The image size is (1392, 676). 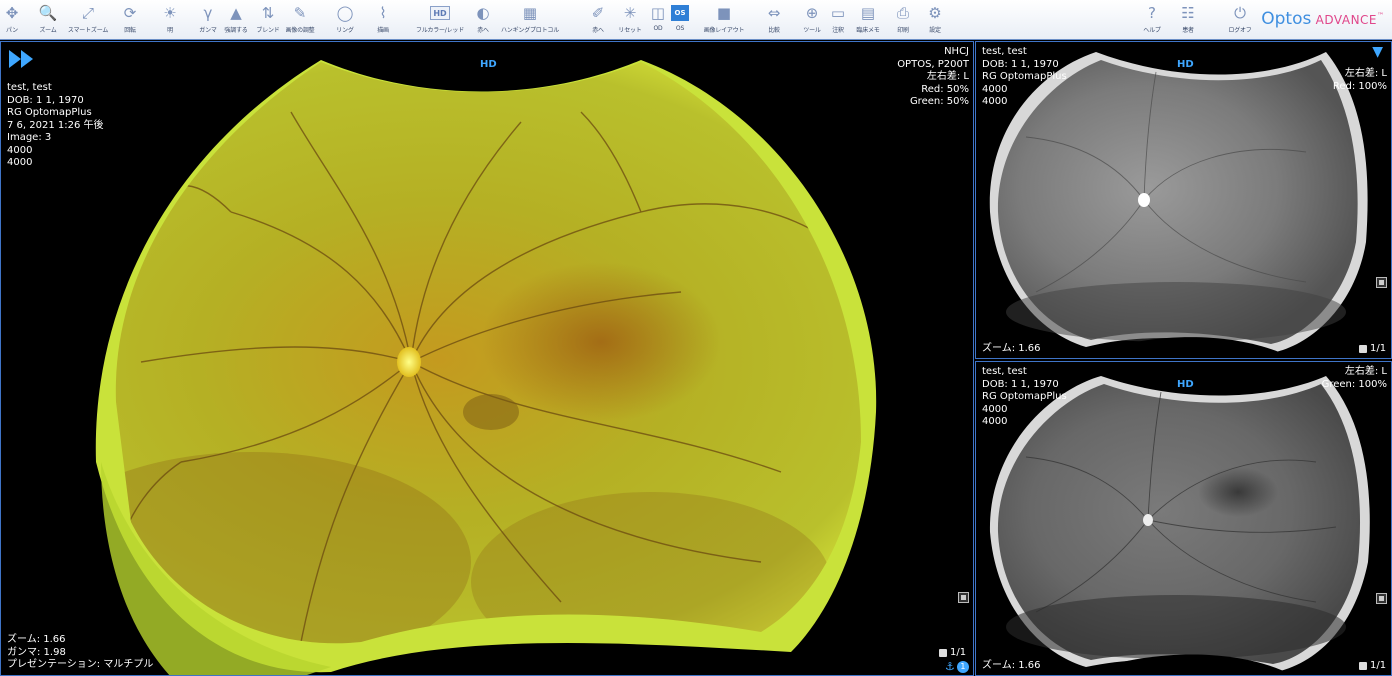 What do you see at coordinates (1240, 13) in the screenshot?
I see `logoff-icon: ⏻` at bounding box center [1240, 13].